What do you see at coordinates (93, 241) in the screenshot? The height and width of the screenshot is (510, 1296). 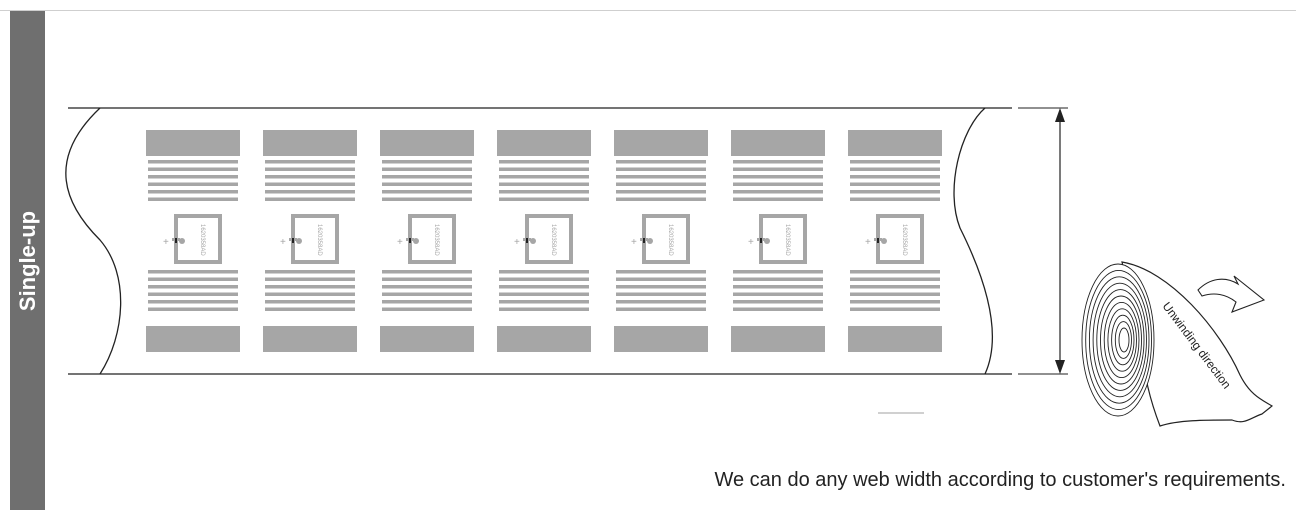 I see `web-left-cut` at bounding box center [93, 241].